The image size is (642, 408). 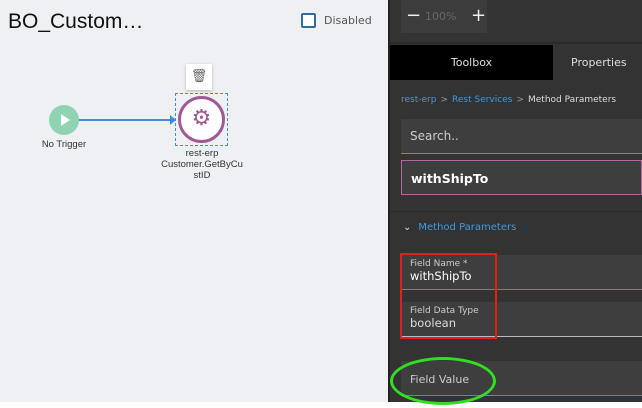 I want to click on breadcrumb-rest-erp: rest-erp, so click(x=418, y=100).